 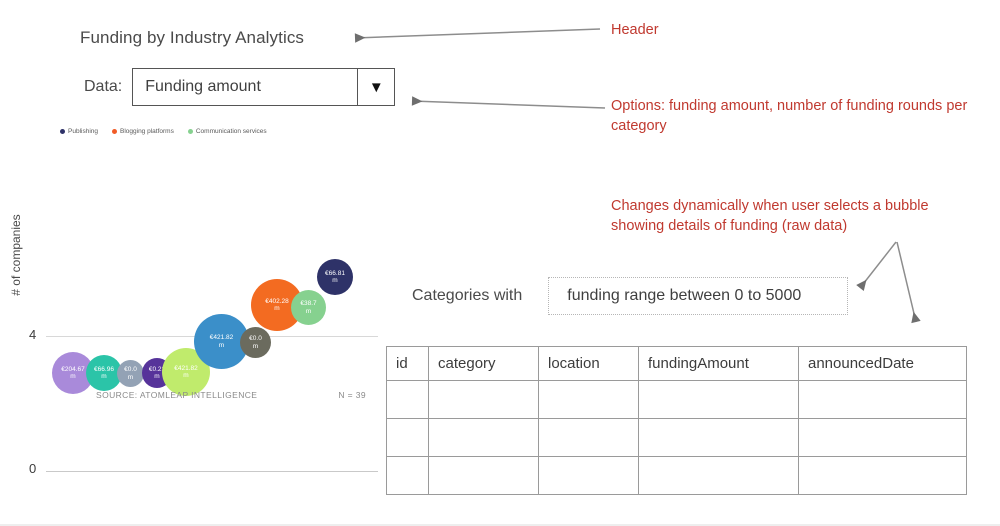 I want to click on table-header-announceddate: announcedDate, so click(x=882, y=363).